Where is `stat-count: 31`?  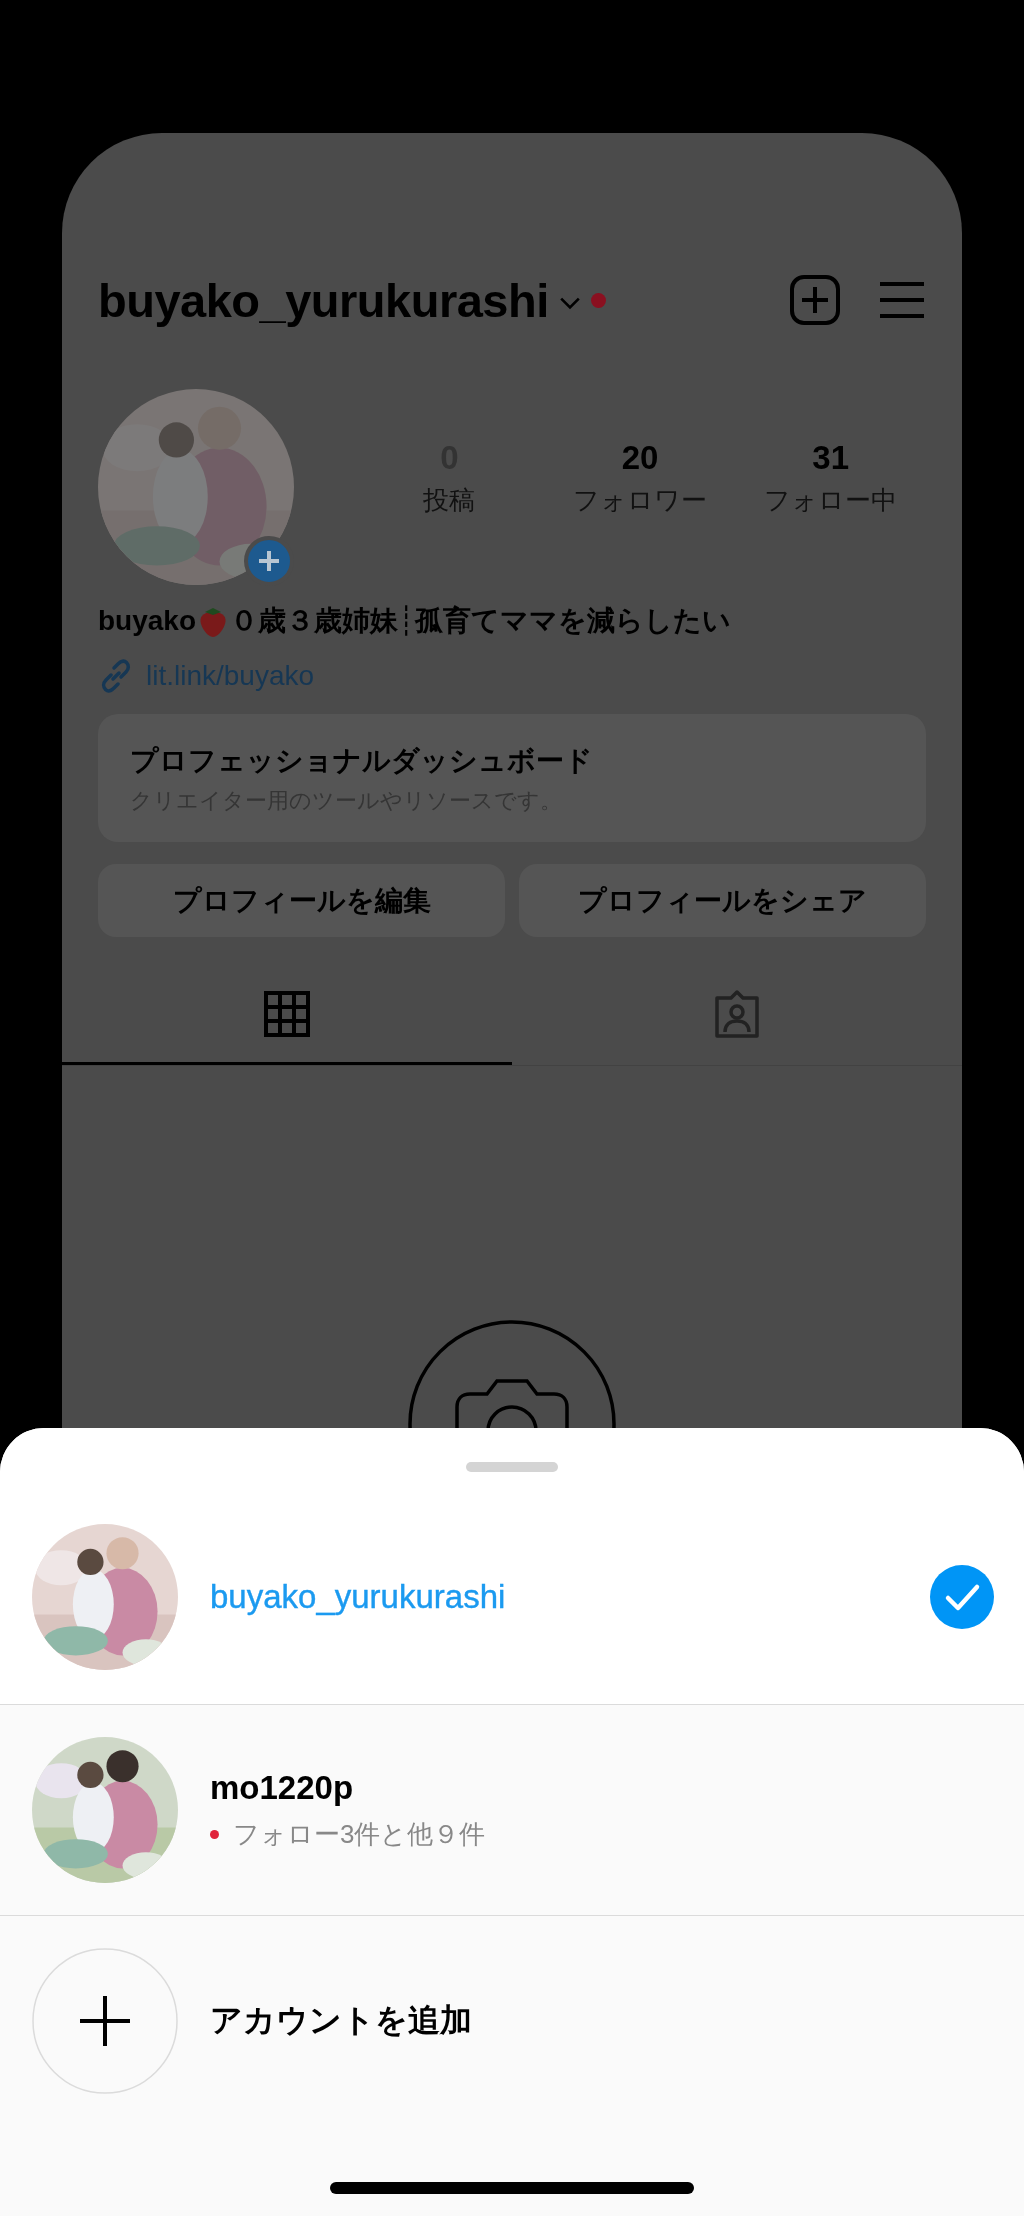
stat-count: 31 is located at coordinates (830, 457).